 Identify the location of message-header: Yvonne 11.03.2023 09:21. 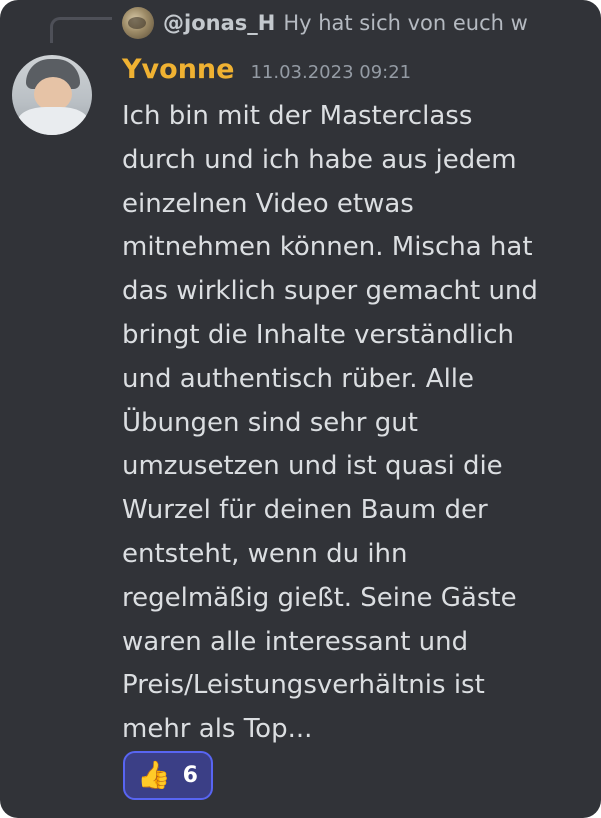
(266, 69).